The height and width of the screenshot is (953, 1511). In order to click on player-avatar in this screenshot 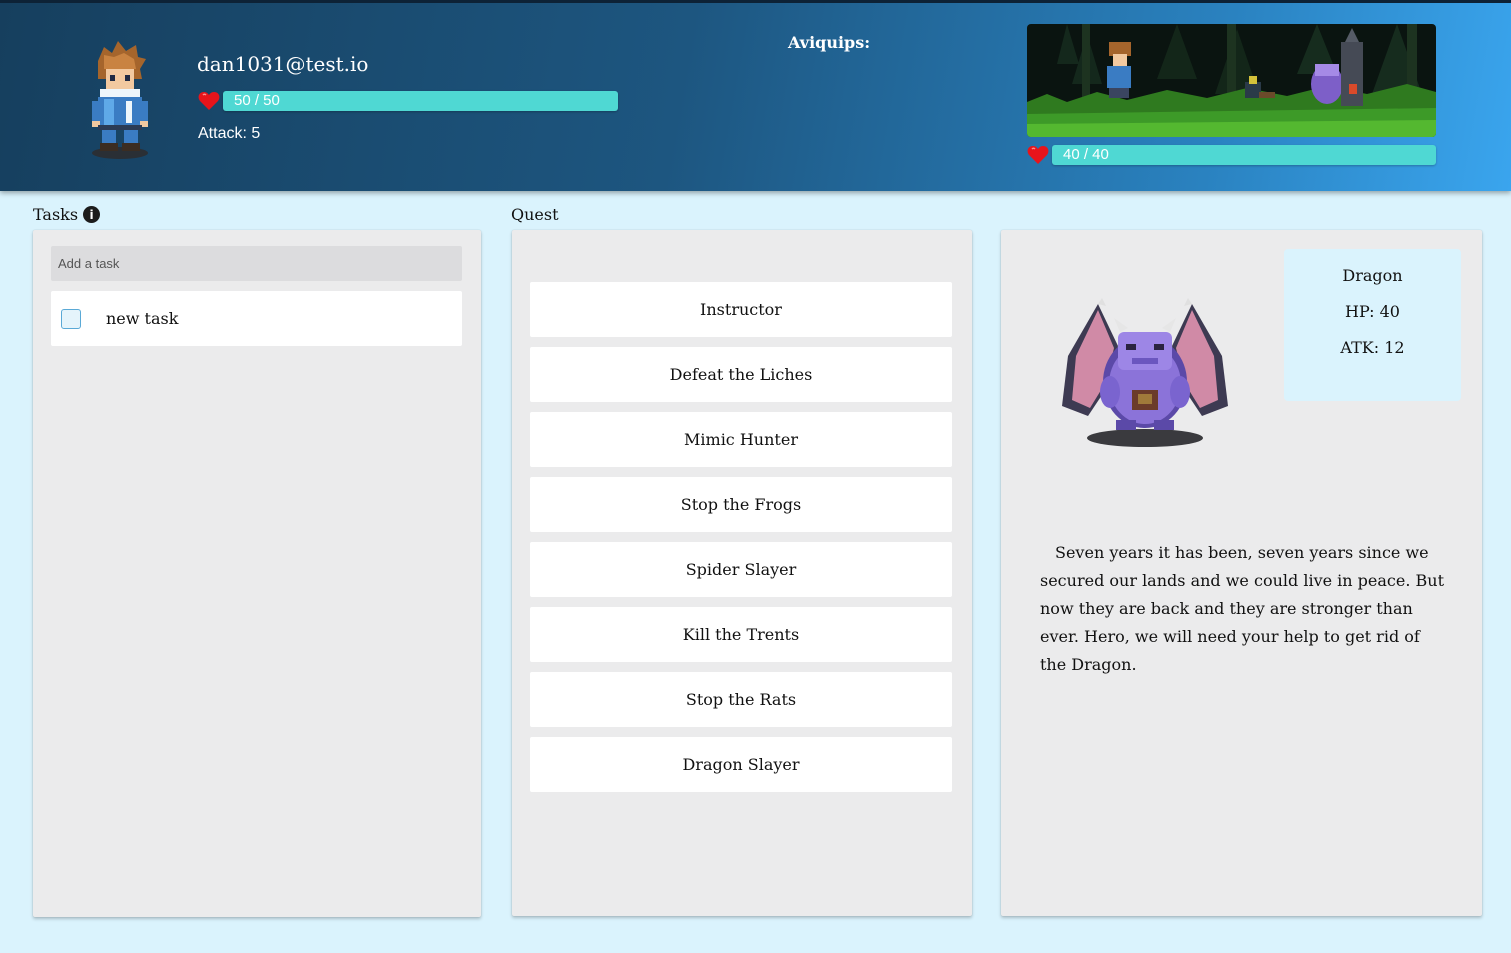, I will do `click(120, 100)`.